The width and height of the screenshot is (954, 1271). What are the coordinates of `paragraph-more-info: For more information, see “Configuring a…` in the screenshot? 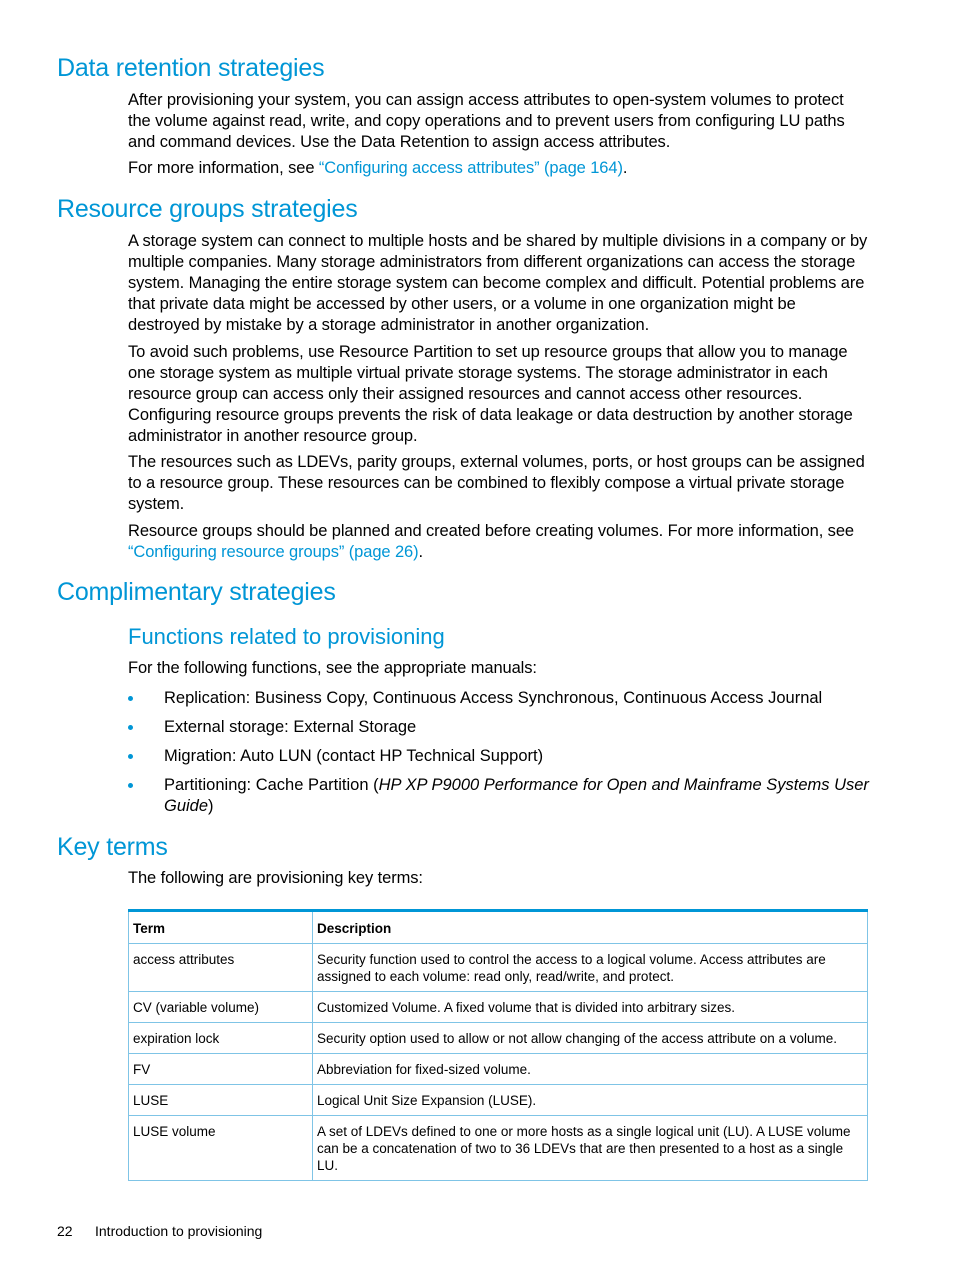 It's located at (499, 168).